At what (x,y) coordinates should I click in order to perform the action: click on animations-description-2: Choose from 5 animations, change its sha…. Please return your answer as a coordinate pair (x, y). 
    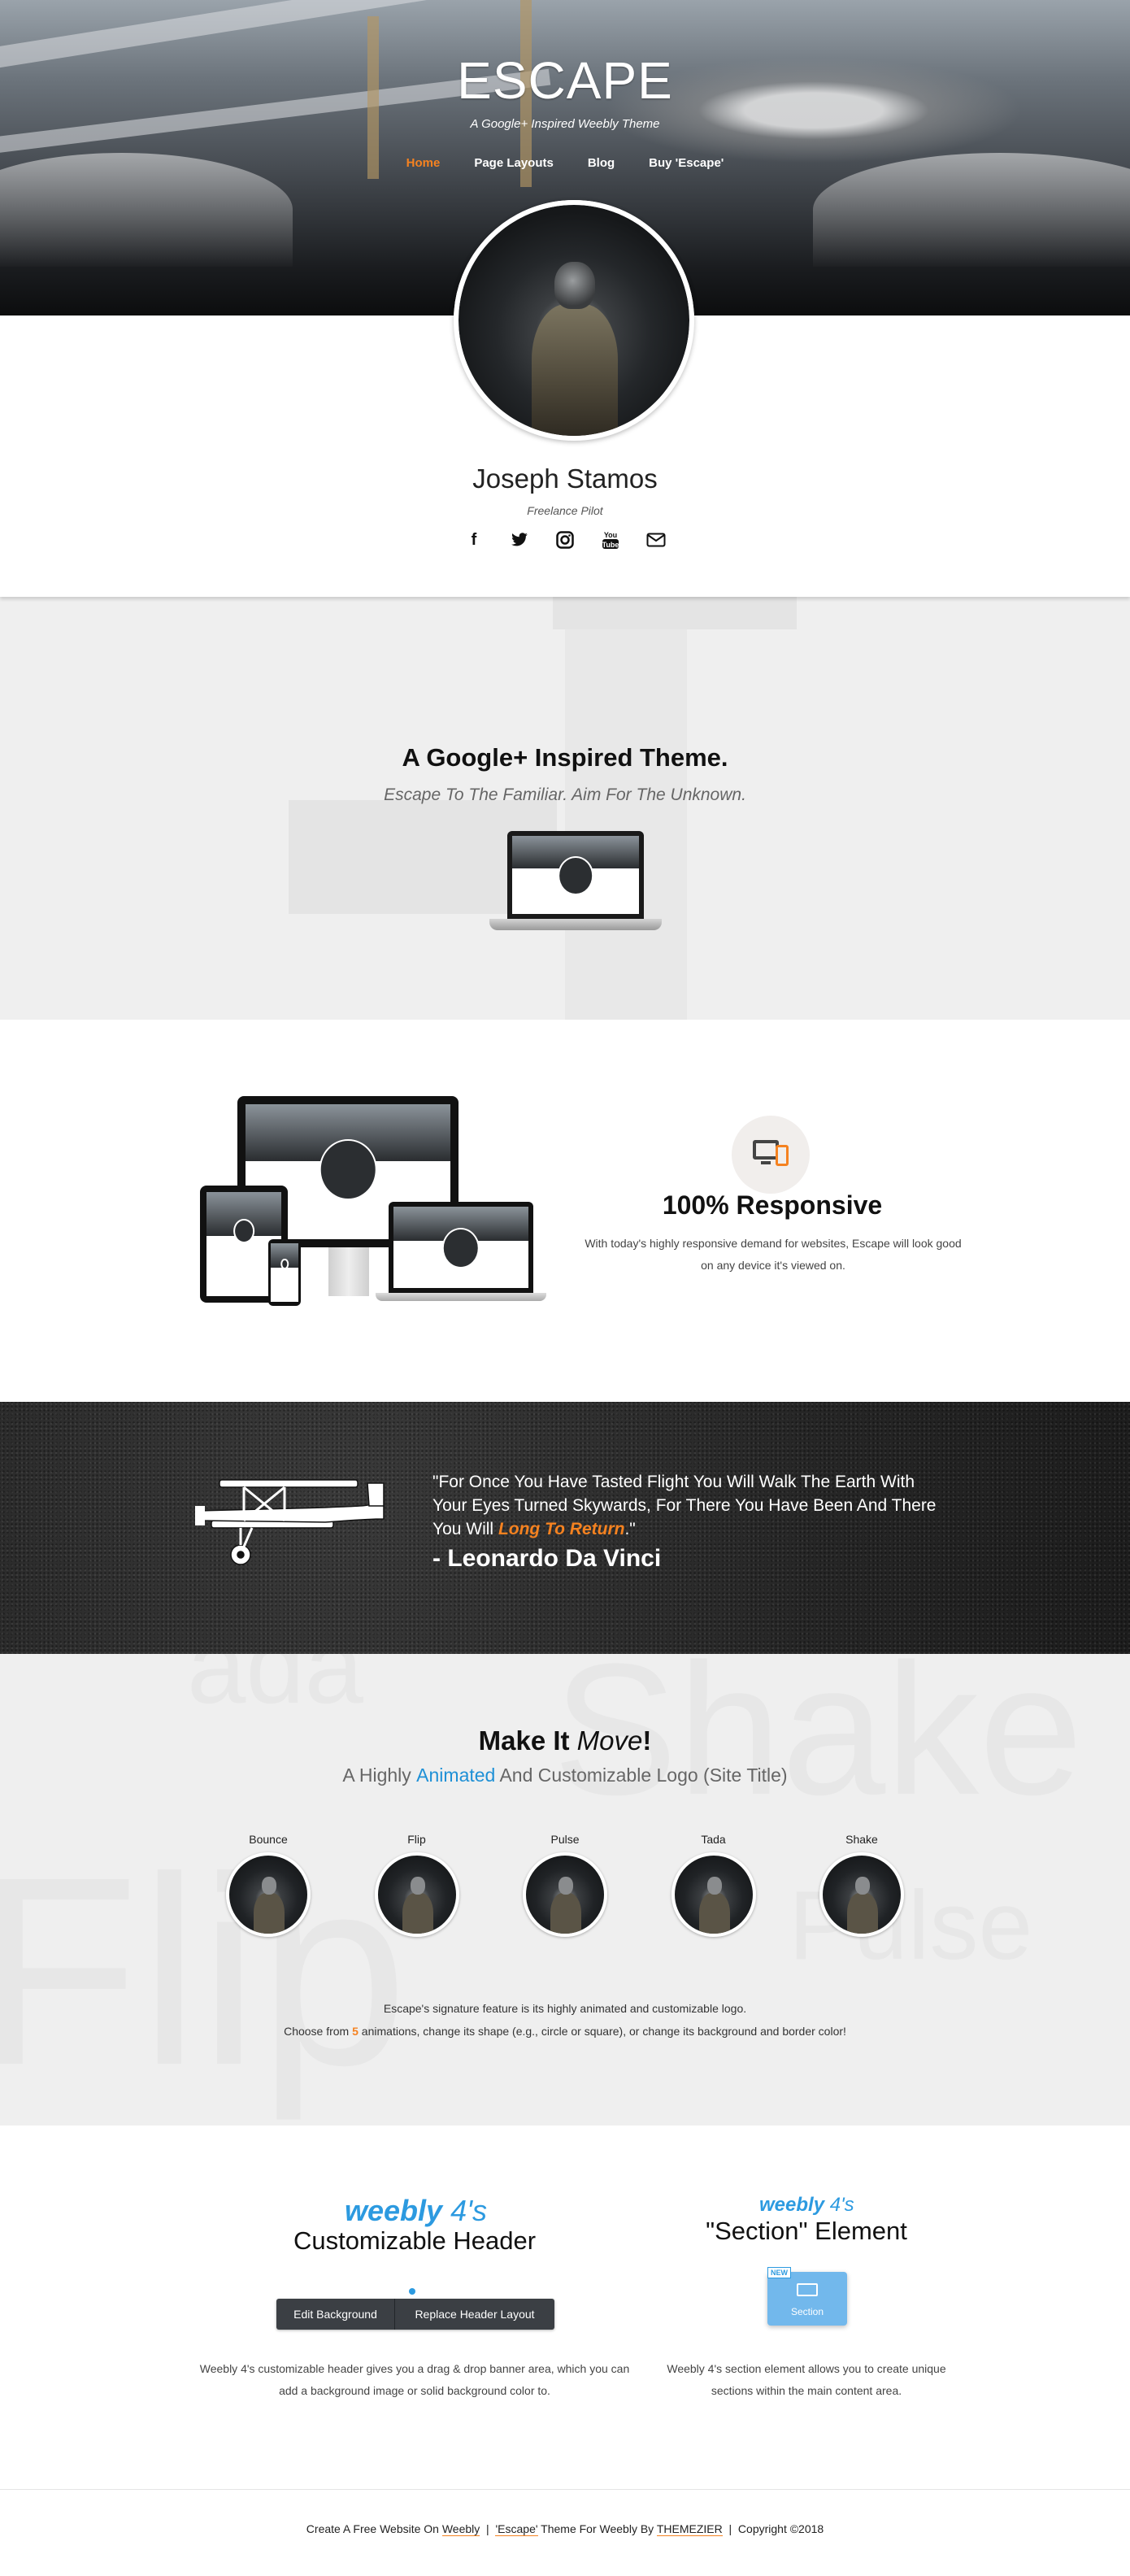
    Looking at the image, I should click on (565, 2032).